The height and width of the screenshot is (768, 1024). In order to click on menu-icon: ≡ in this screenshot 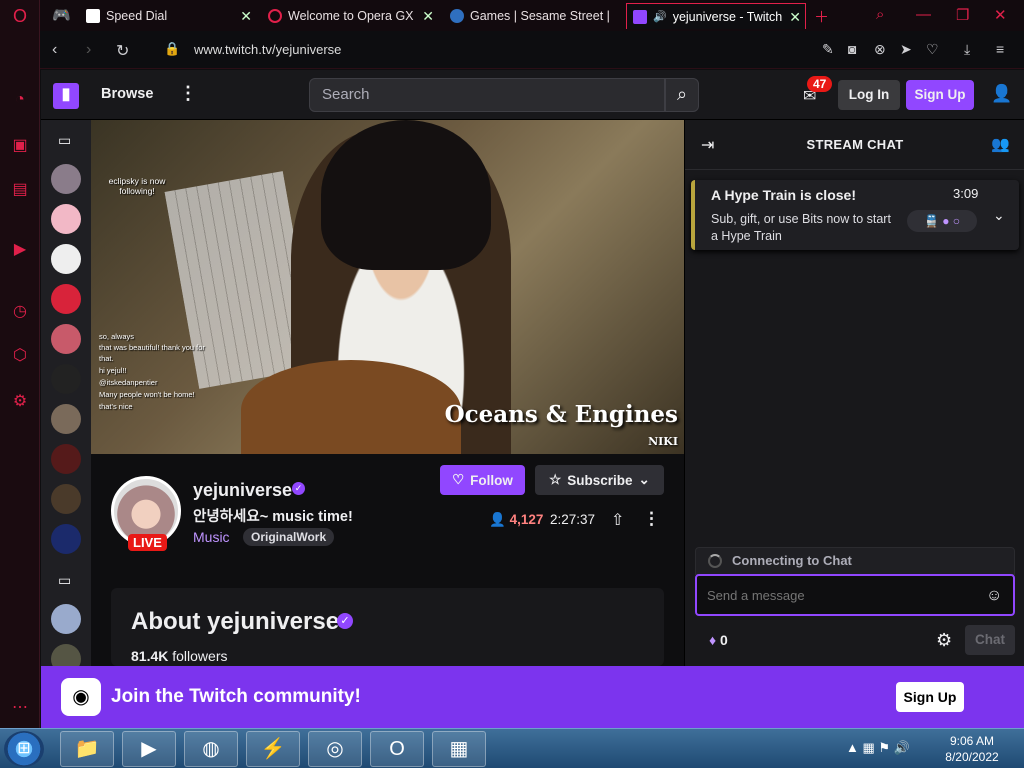, I will do `click(1000, 49)`.